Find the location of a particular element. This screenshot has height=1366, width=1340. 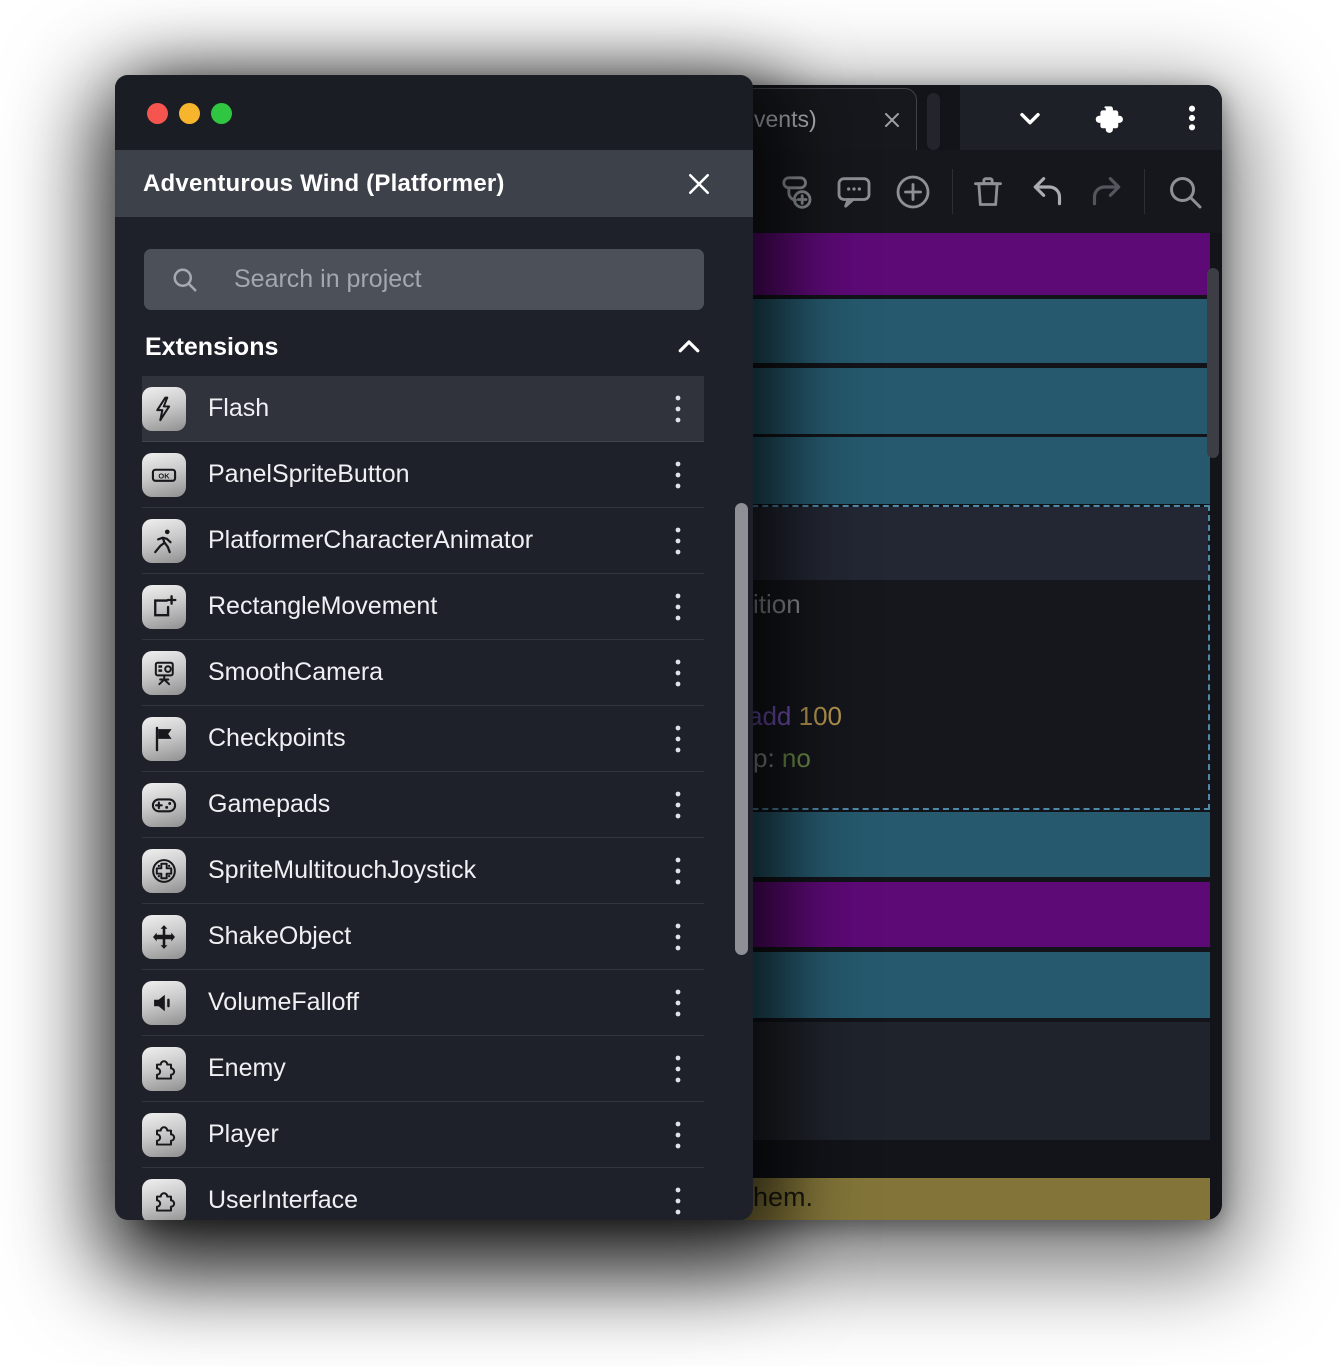

more-menu-kebab-icon is located at coordinates (1192, 118).